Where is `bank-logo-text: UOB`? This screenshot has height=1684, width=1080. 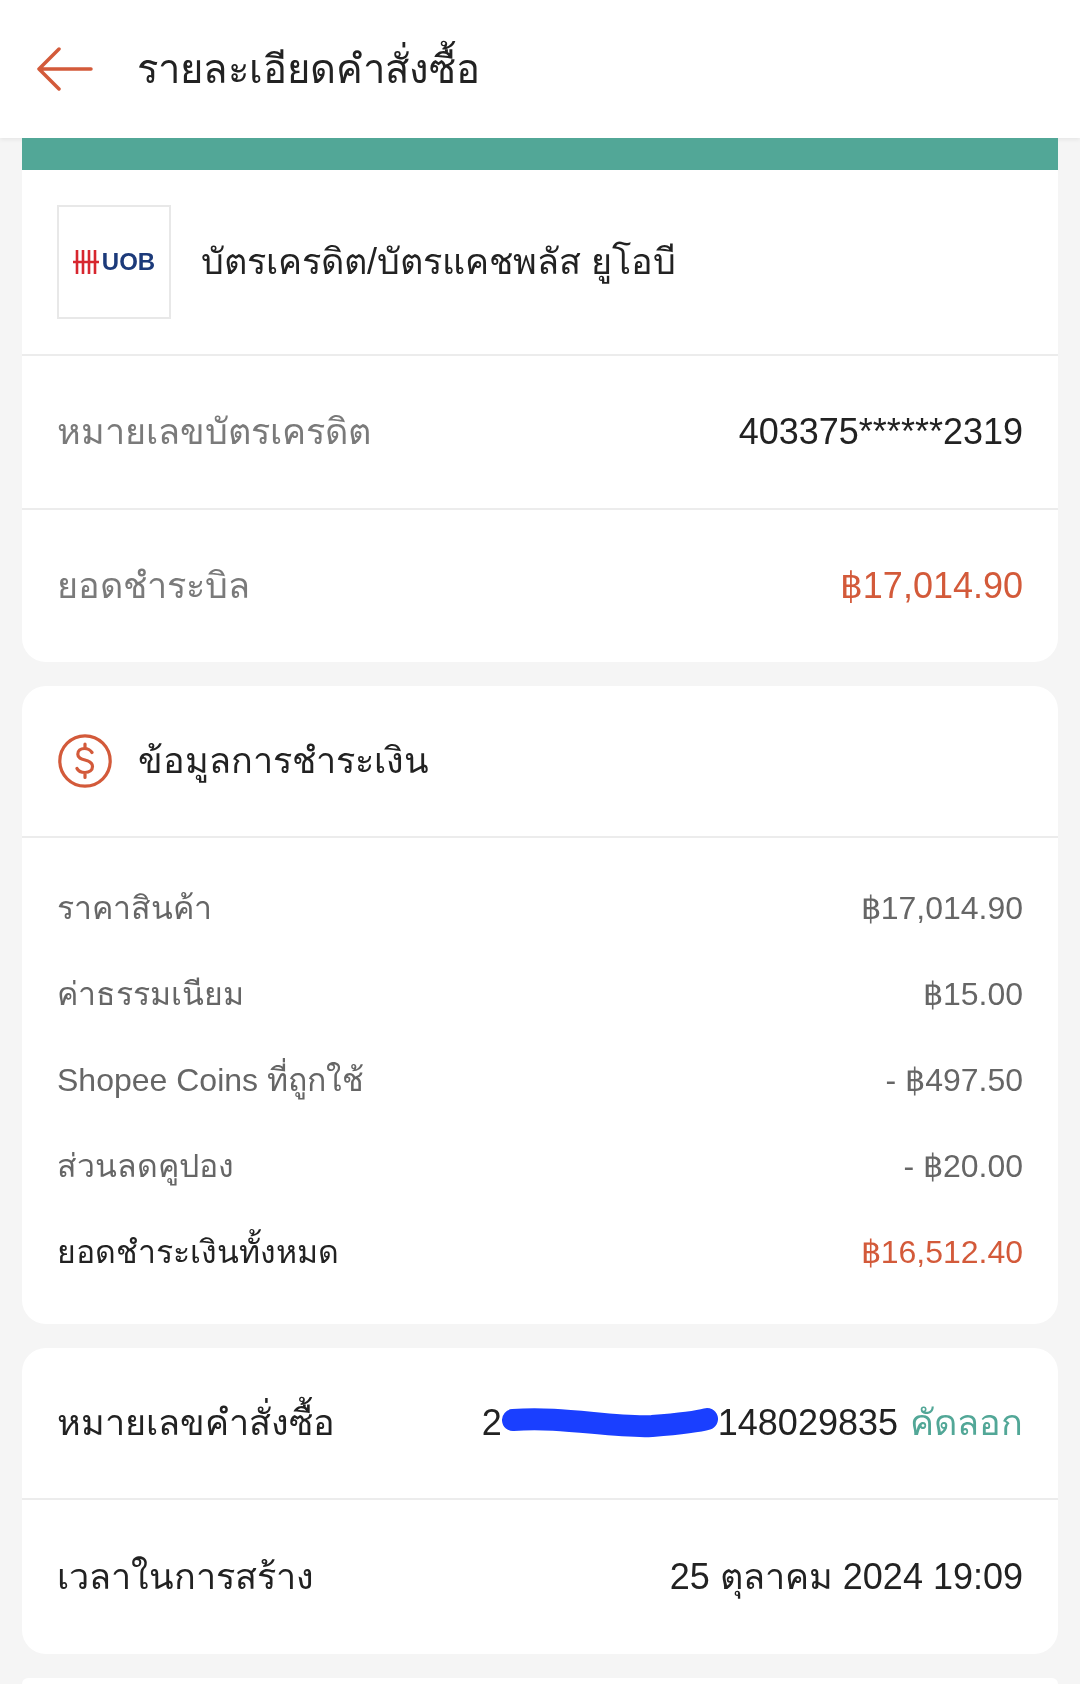 bank-logo-text: UOB is located at coordinates (128, 262).